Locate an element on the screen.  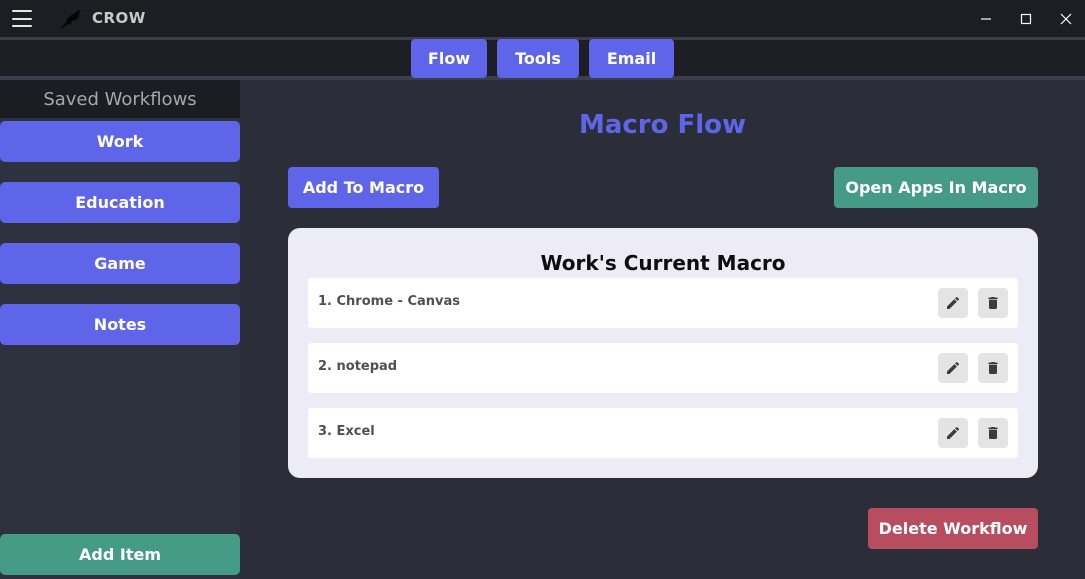
app-title: CROW is located at coordinates (119, 18).